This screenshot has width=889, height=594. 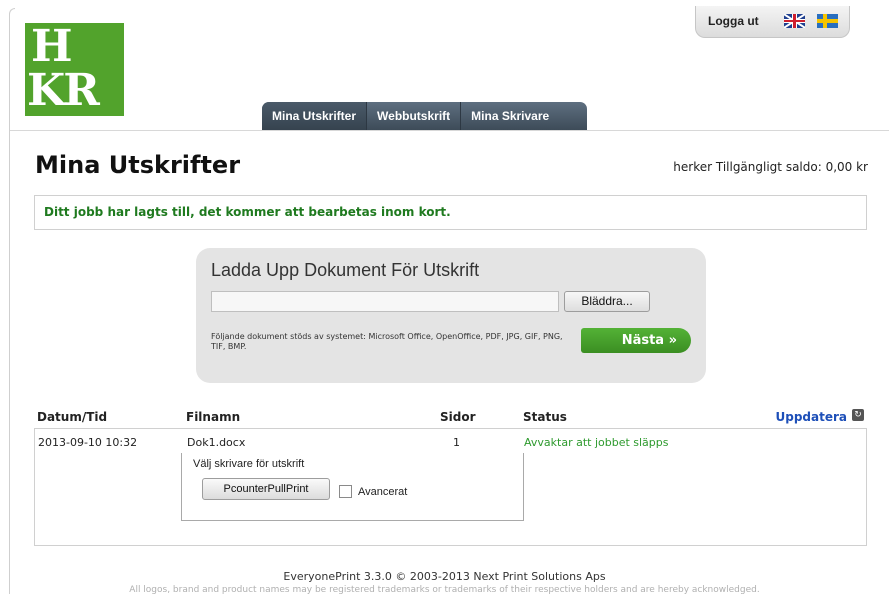 I want to click on job-date: 2013-09-10 10:32, so click(x=88, y=442).